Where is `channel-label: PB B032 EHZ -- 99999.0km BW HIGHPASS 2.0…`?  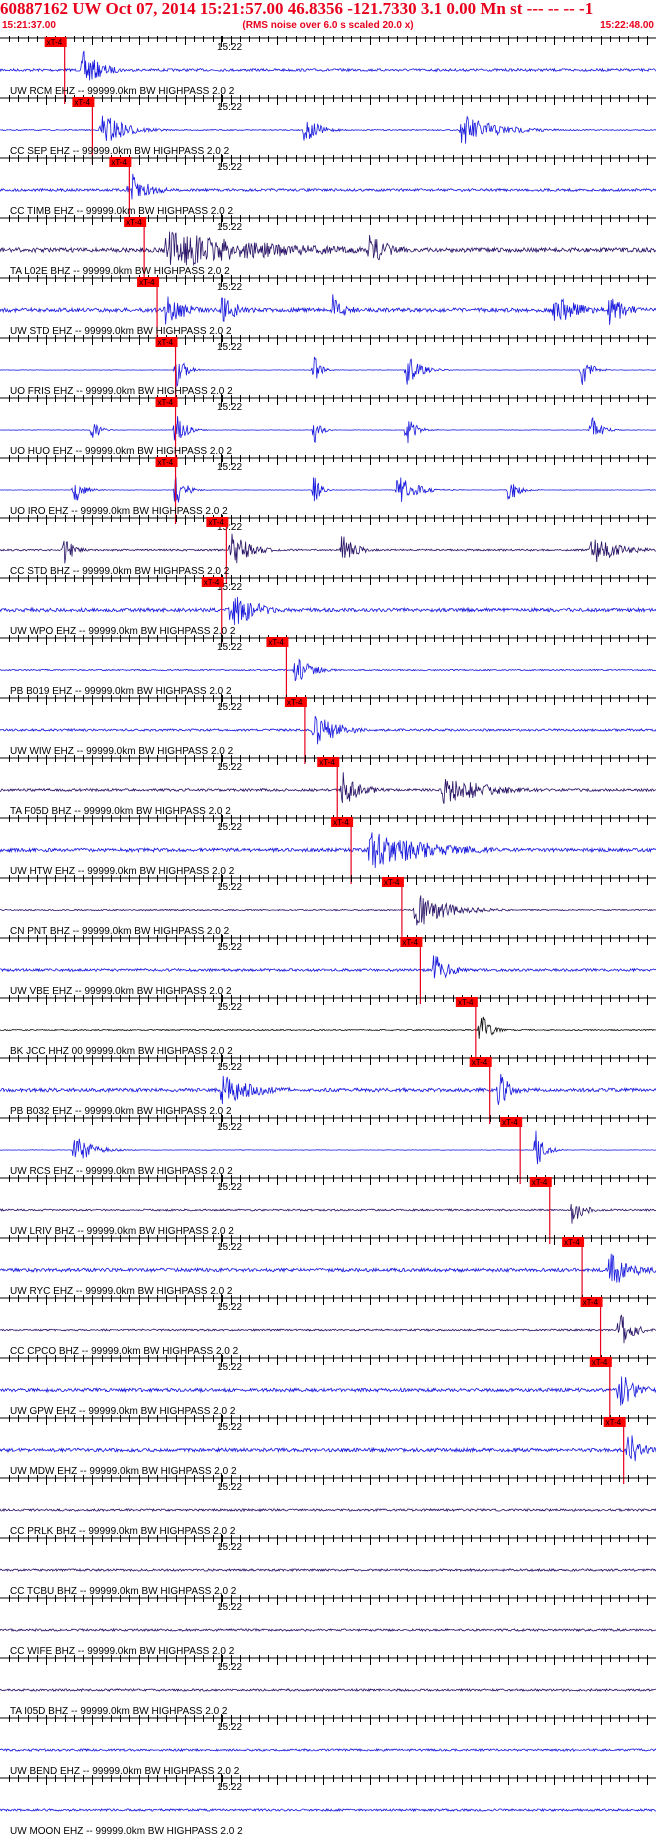 channel-label: PB B032 EHZ -- 99999.0km BW HIGHPASS 2.0… is located at coordinates (121, 1111).